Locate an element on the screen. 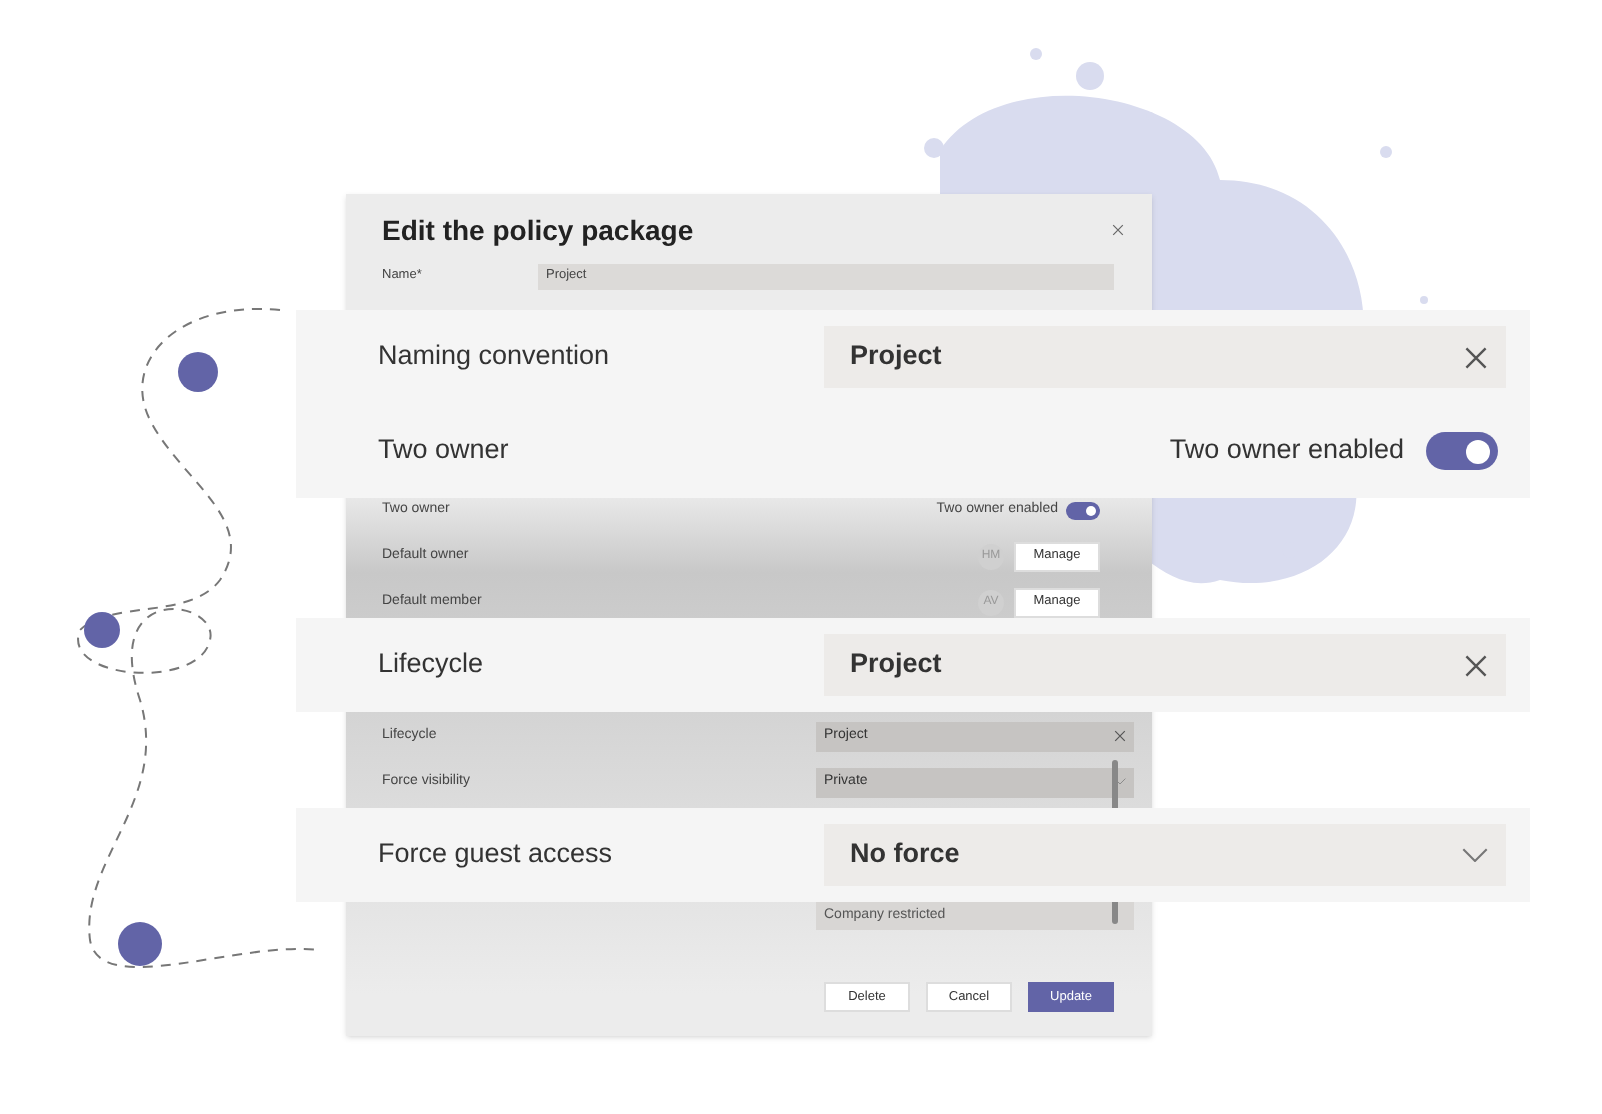  dialog-title: Edit the policy package is located at coordinates (538, 230).